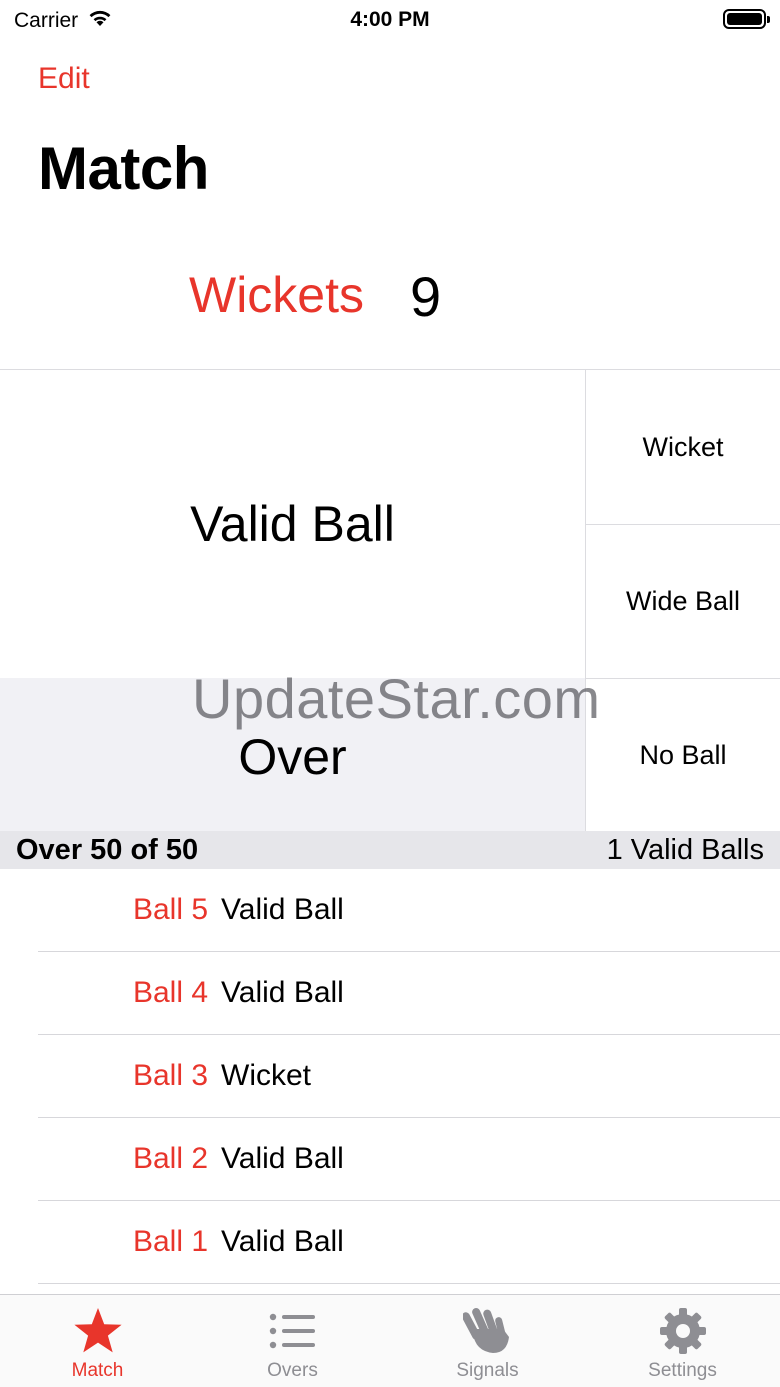 This screenshot has width=780, height=1387. I want to click on ball-label: Ball 3, so click(170, 1075).